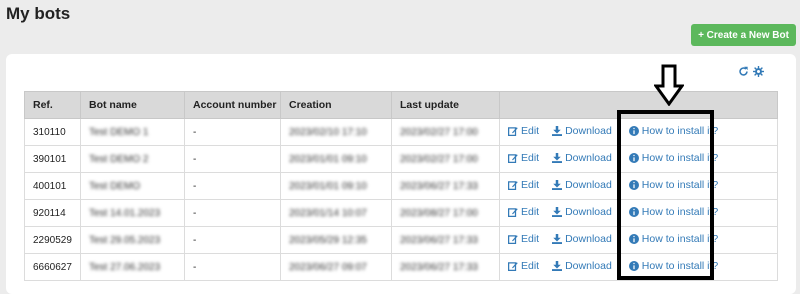  Describe the element at coordinates (328, 240) in the screenshot. I see `creation-text: 2023/05/29 12:35` at that location.